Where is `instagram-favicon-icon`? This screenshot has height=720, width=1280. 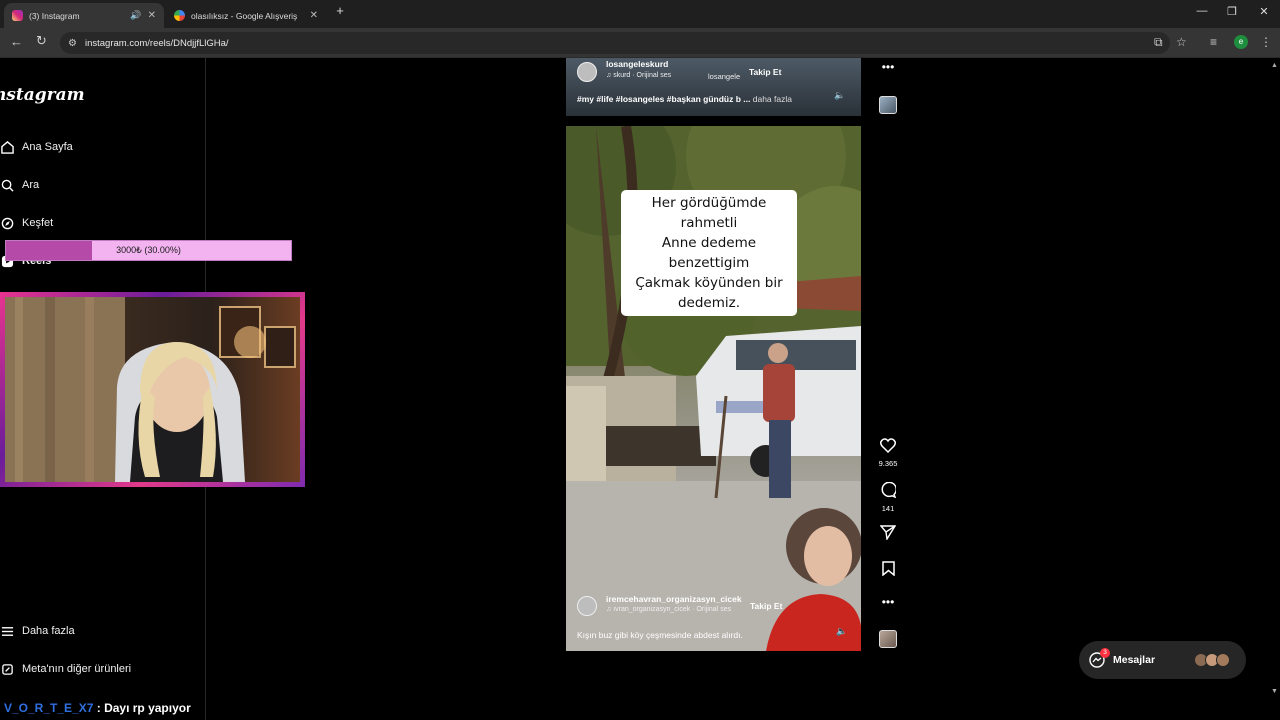 instagram-favicon-icon is located at coordinates (17, 15).